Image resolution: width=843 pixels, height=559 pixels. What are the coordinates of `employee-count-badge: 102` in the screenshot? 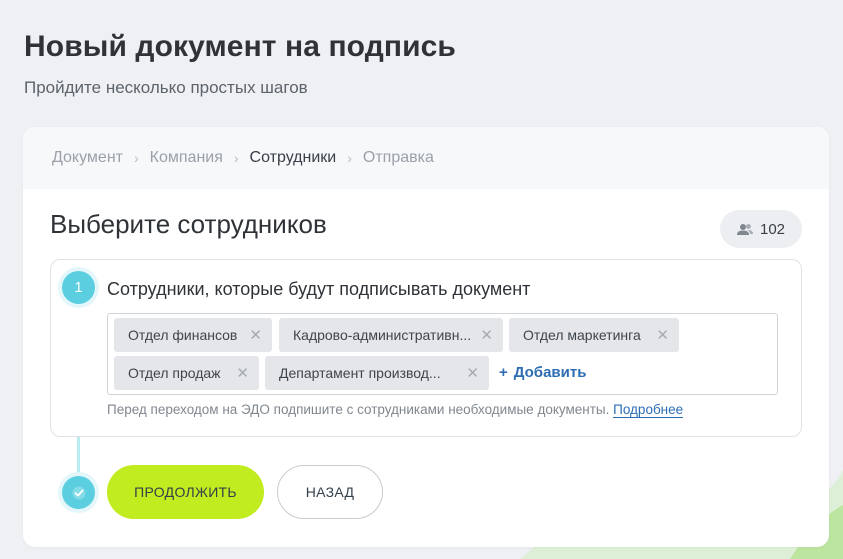 It's located at (761, 229).